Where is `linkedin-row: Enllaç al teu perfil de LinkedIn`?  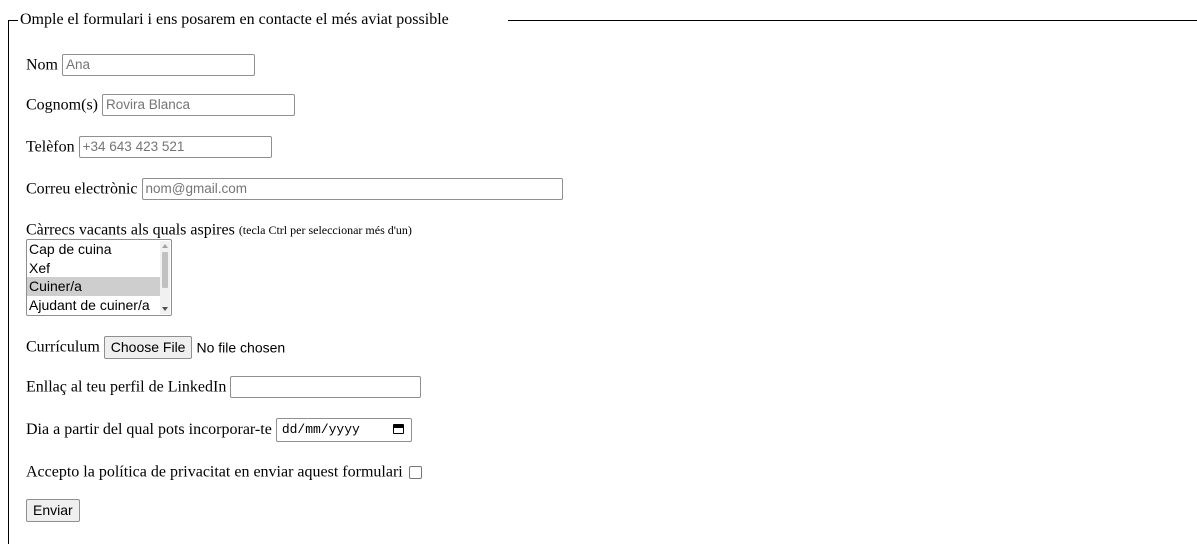 linkedin-row: Enllaç al teu perfil de LinkedIn is located at coordinates (224, 387).